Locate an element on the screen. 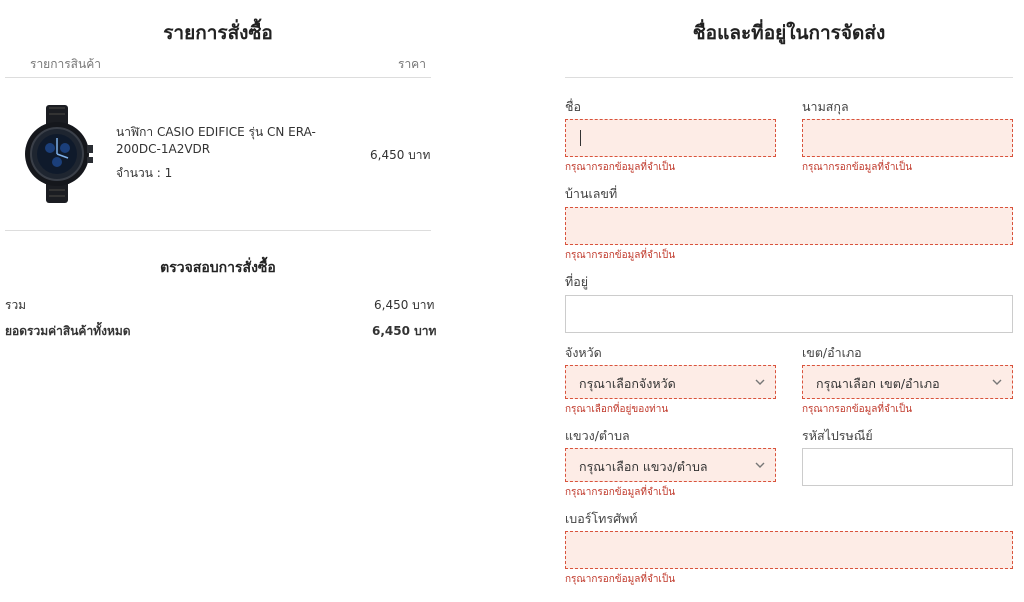 The image size is (1024, 602). subdistrict-select: กรุณาเลือก แขวง/ตำบล is located at coordinates (670, 465).